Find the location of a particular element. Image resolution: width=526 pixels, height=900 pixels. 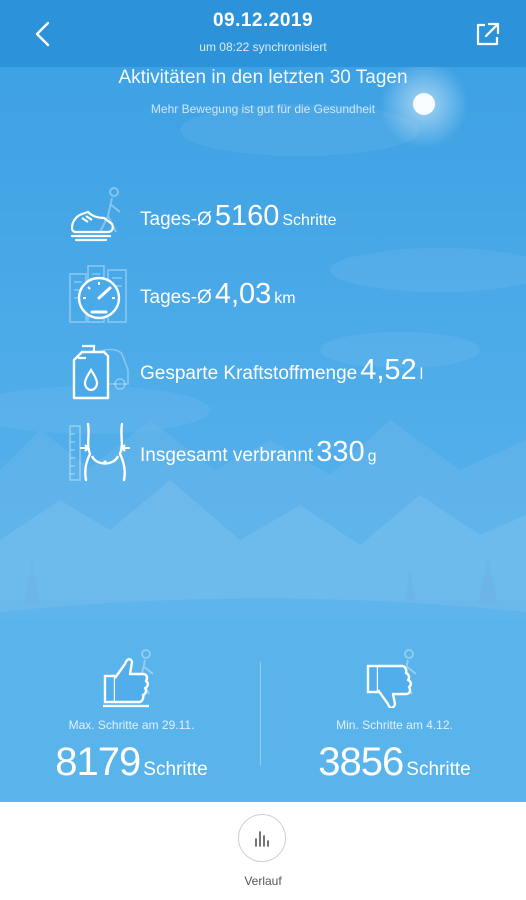

record-min-steps: Min. Schritte am 4.12. 3856 Schritte is located at coordinates (394, 723).